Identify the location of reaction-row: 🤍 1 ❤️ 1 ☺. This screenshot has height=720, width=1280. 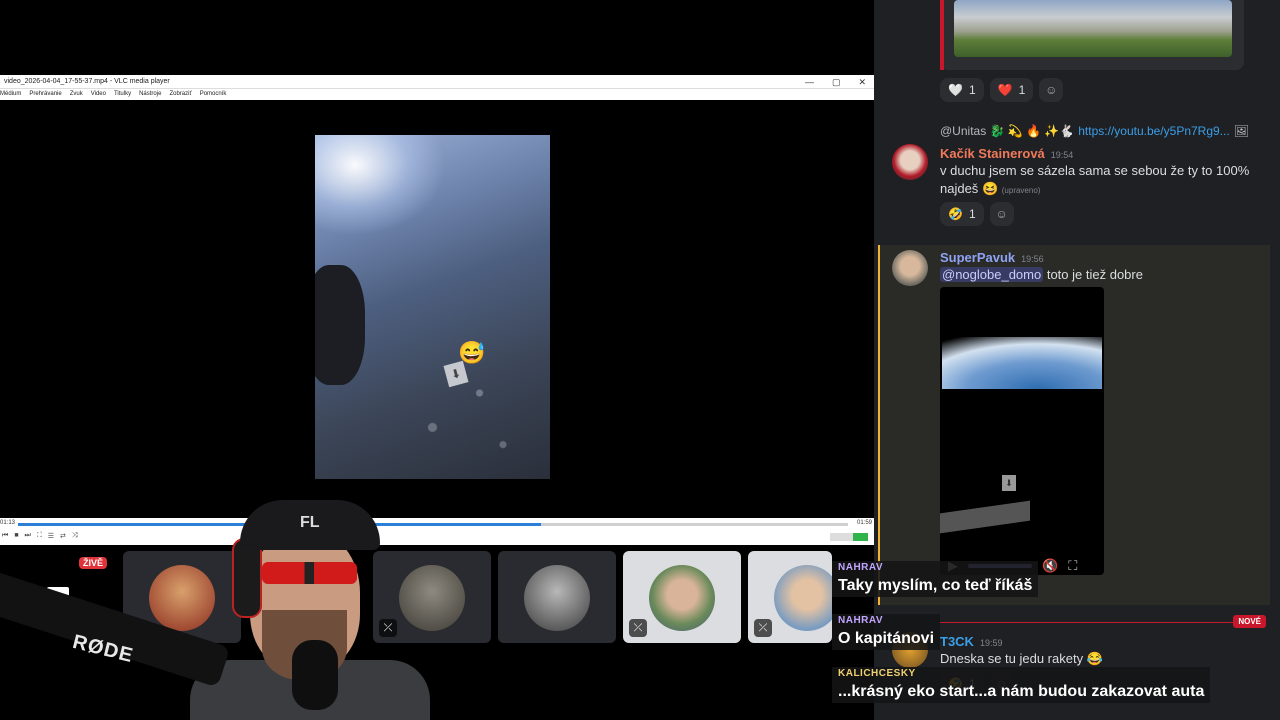
(1002, 90).